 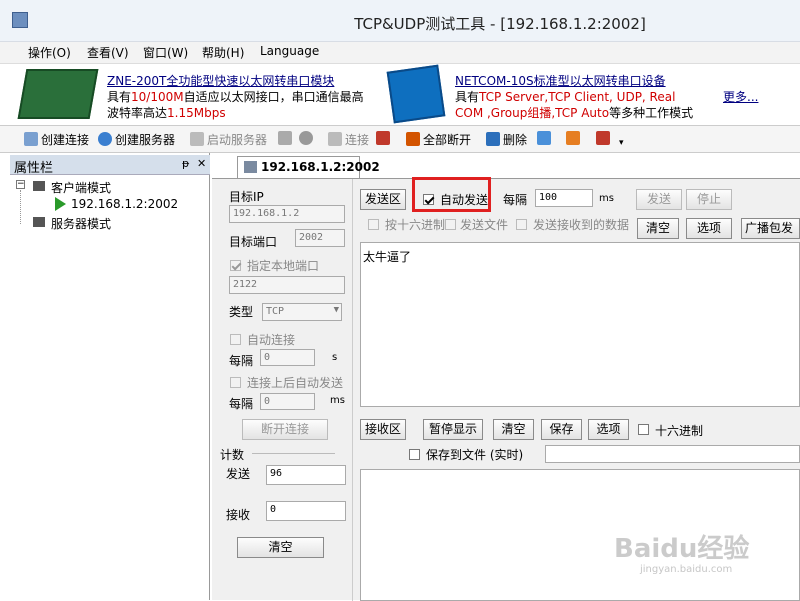 What do you see at coordinates (770, 228) in the screenshot?
I see `broadcast-button: 广播包发送` at bounding box center [770, 228].